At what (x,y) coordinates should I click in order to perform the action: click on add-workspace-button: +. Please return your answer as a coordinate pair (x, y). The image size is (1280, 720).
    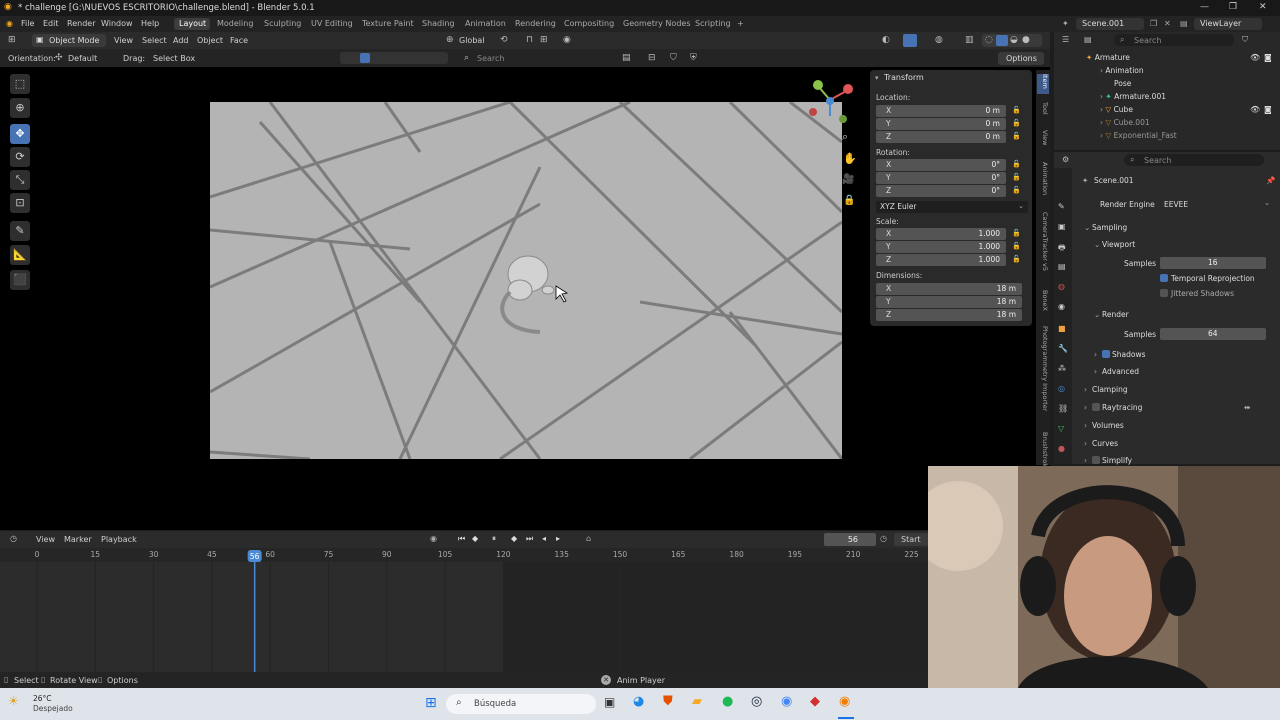
    Looking at the image, I should click on (740, 23).